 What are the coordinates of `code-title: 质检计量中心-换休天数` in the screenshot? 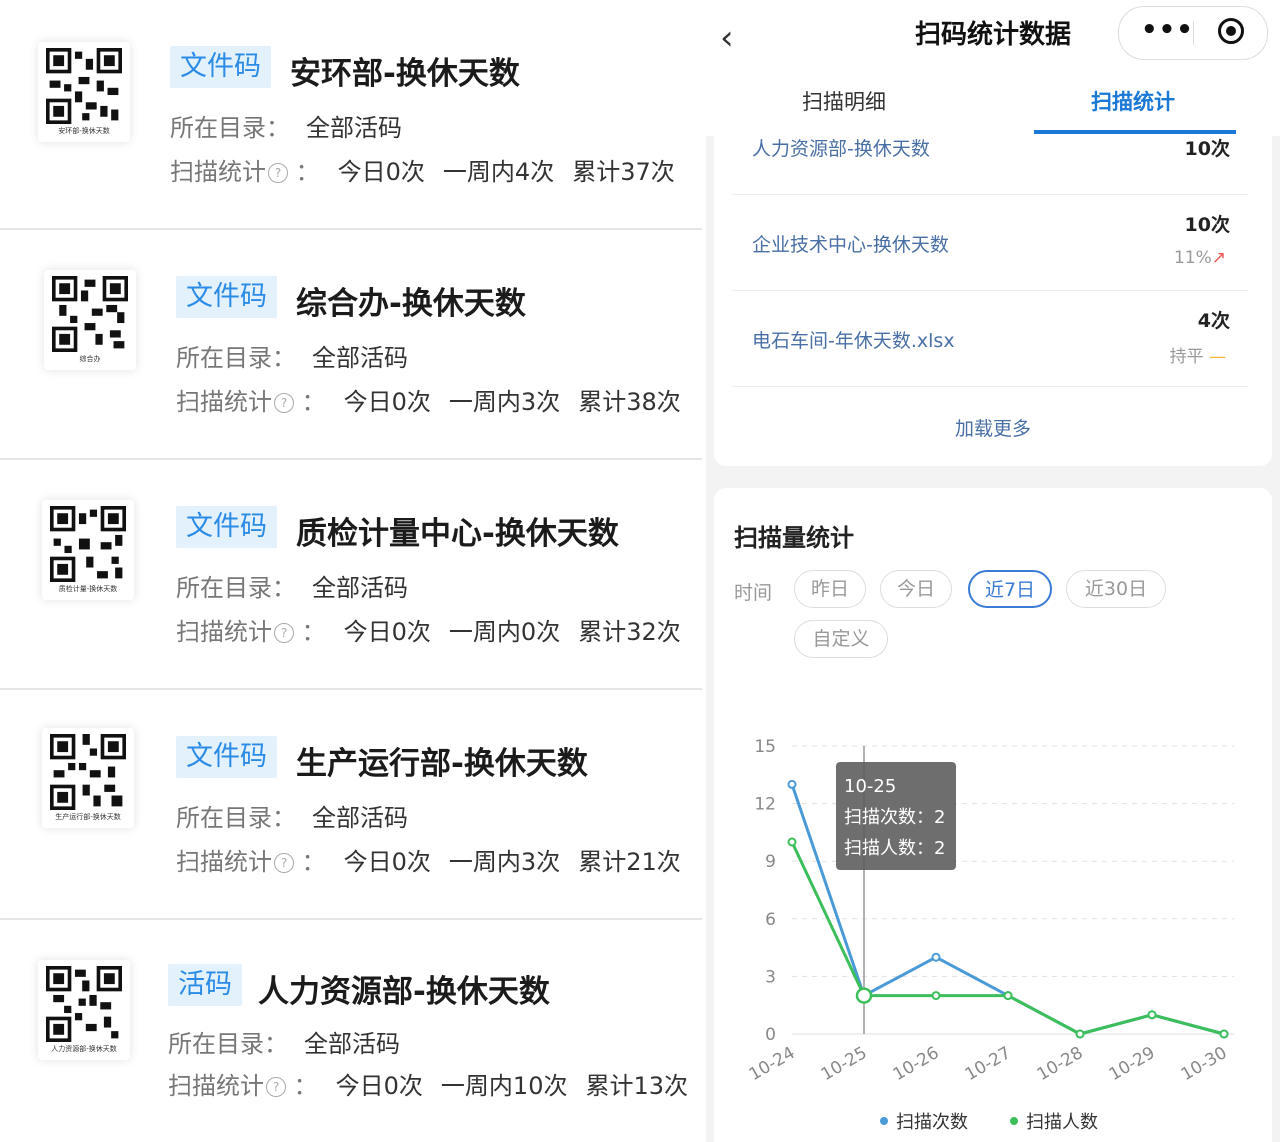 It's located at (457, 530).